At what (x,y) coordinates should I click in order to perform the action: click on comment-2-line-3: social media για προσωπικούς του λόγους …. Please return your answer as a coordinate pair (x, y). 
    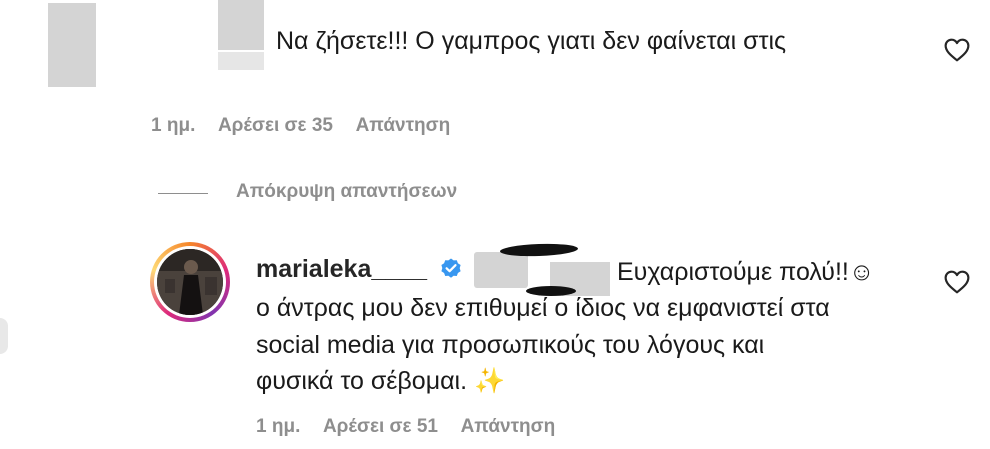
    Looking at the image, I should click on (510, 345).